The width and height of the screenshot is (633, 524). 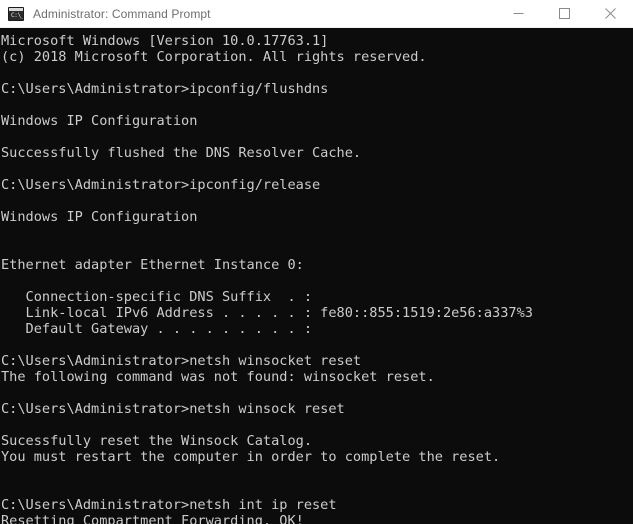 I want to click on console-line: Sucessfully reset the Winsock Catalog., so click(x=156, y=441).